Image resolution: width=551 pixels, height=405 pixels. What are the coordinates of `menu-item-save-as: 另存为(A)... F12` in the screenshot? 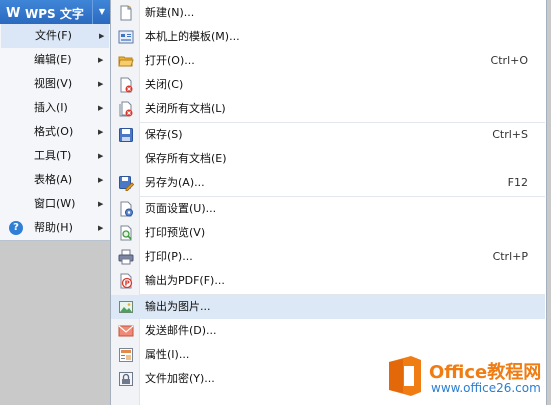 It's located at (328, 183).